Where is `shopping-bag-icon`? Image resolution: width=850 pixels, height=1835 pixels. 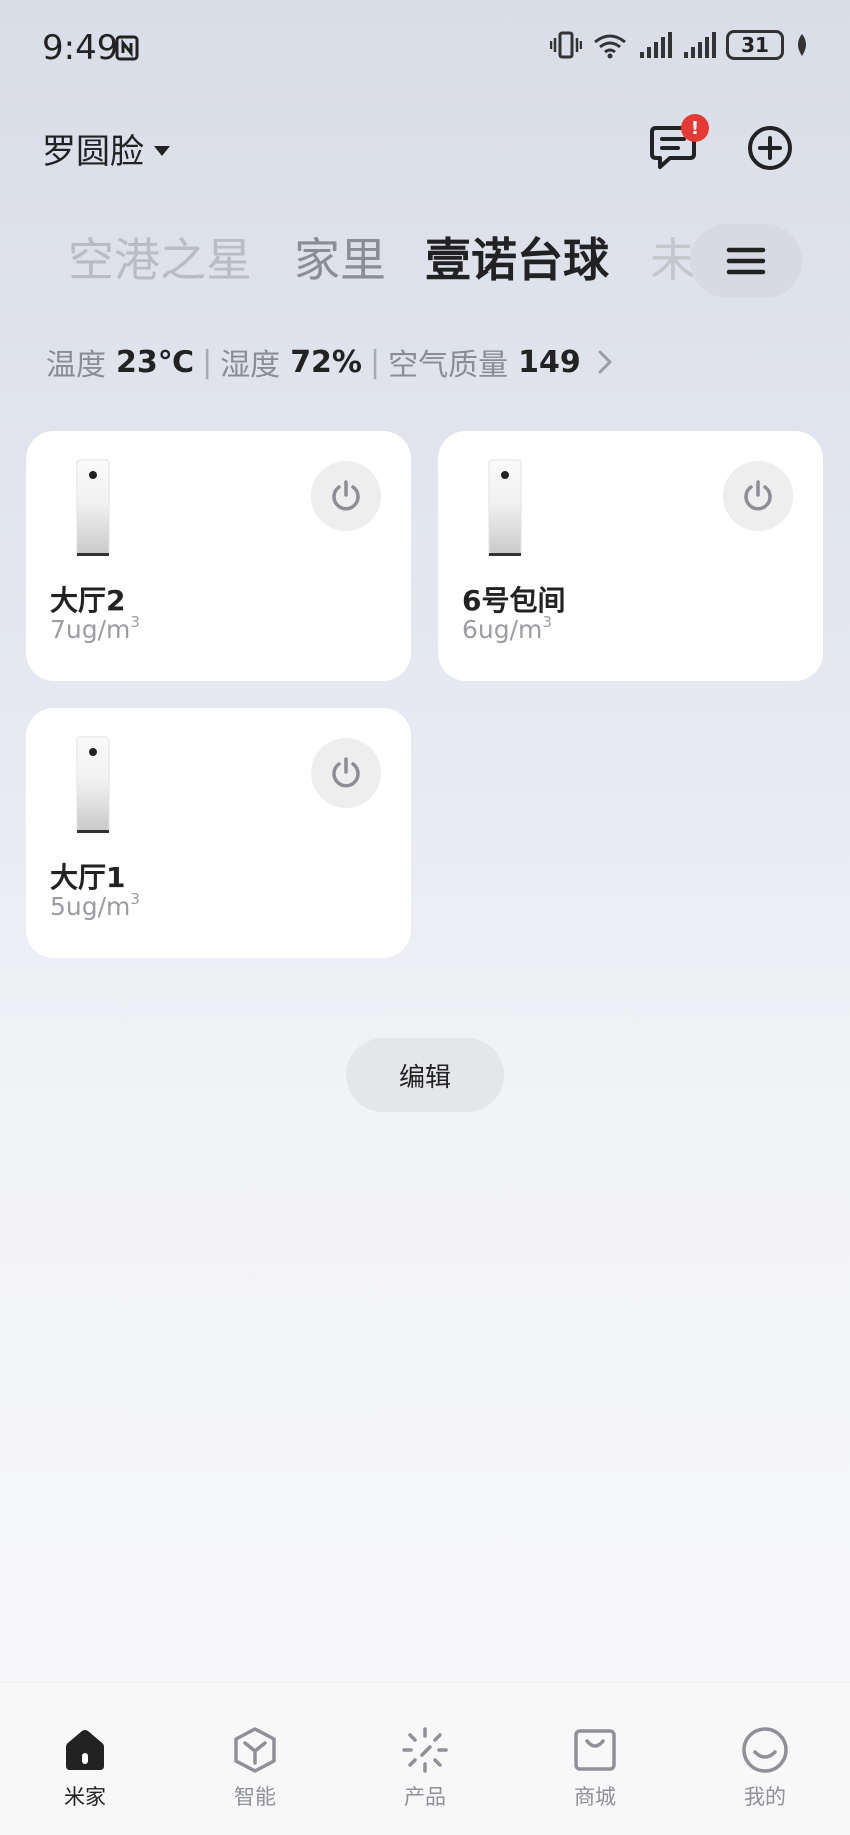 shopping-bag-icon is located at coordinates (595, 1750).